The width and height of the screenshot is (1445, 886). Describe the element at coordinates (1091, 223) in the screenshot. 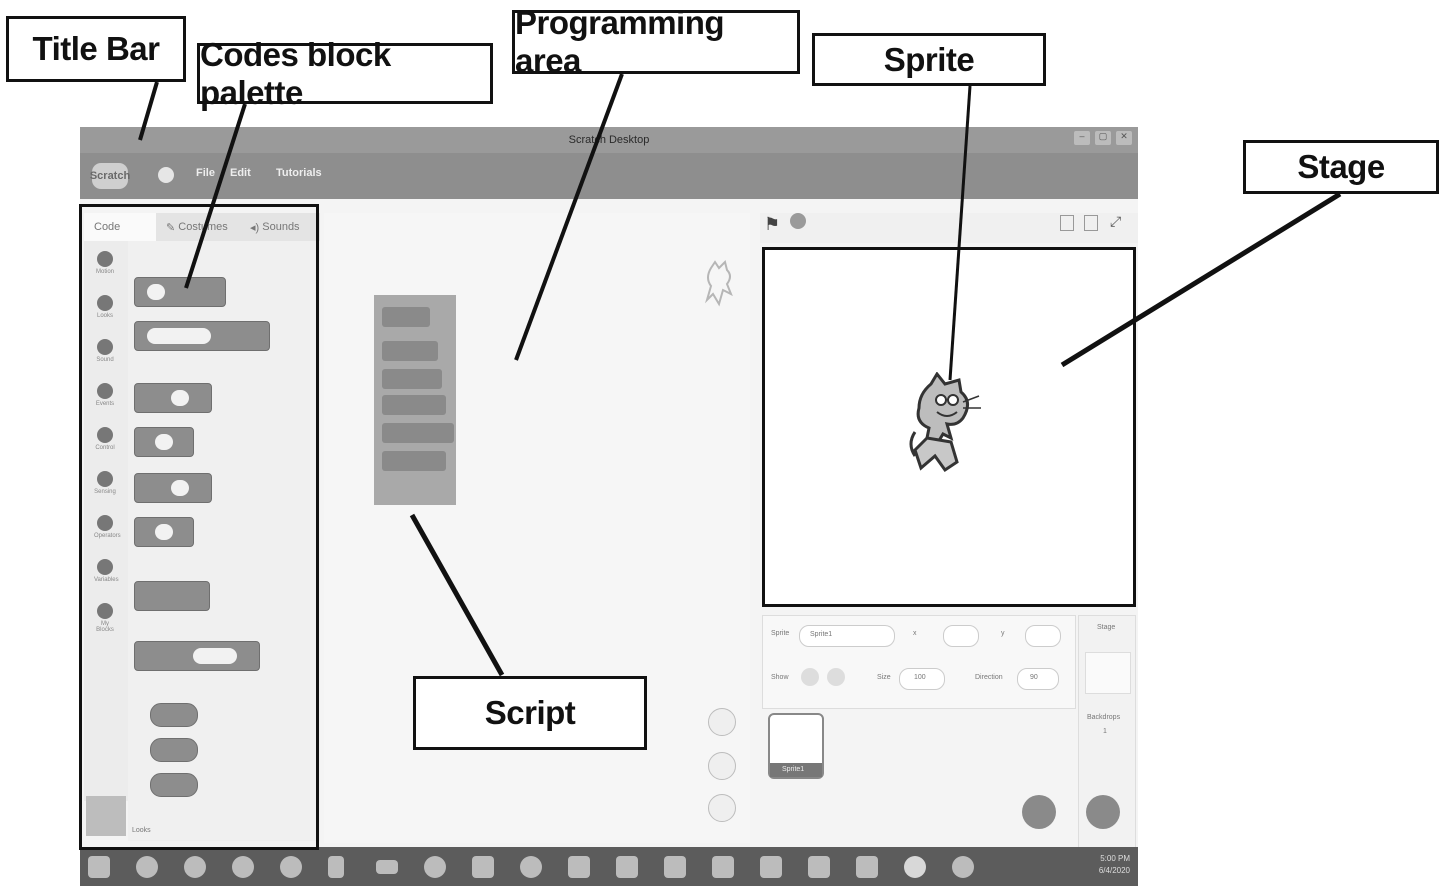

I see `large-stage-icon` at that location.